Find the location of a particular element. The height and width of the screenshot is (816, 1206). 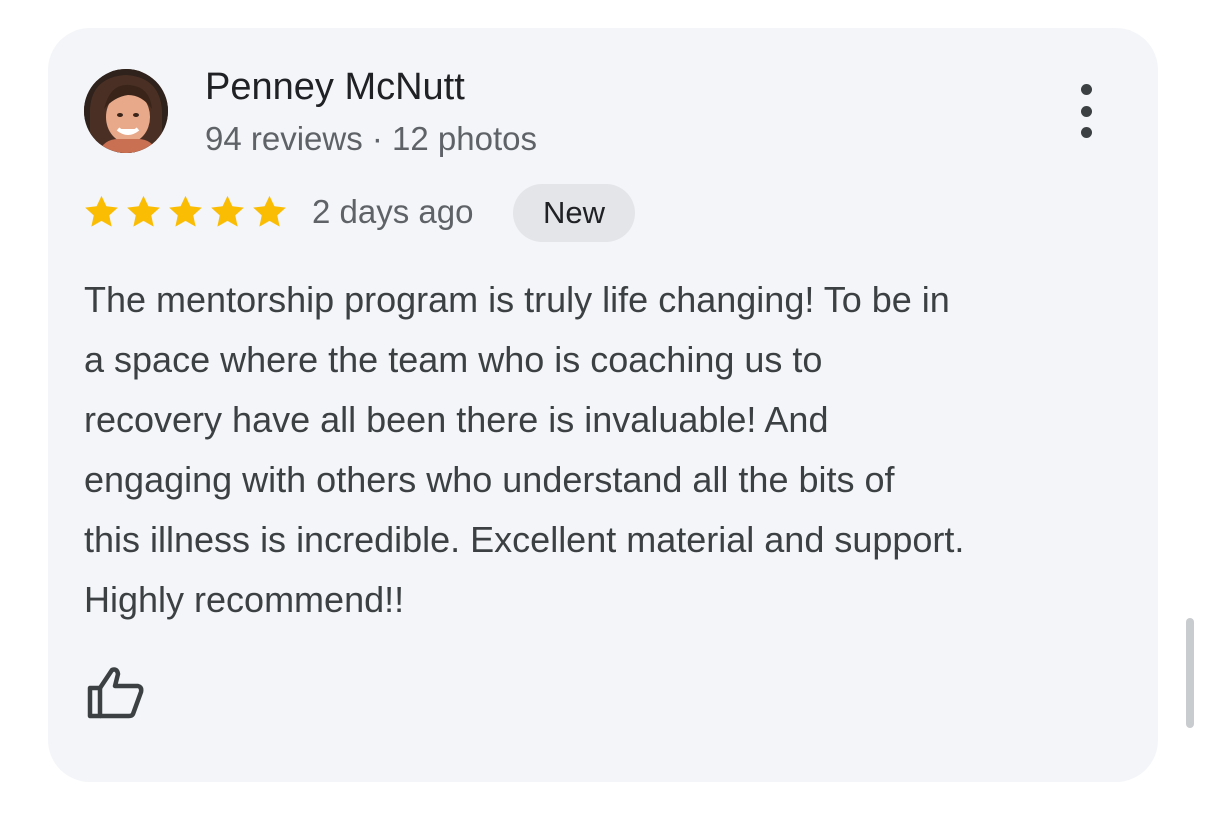

rating-stars is located at coordinates (185, 212).